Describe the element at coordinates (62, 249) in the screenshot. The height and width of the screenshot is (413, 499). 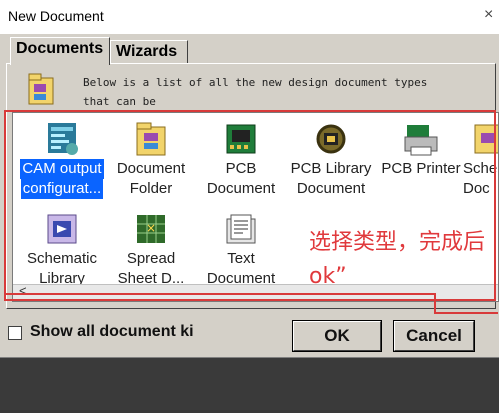
I see `list-item-schematic-library: Schematic Library` at that location.